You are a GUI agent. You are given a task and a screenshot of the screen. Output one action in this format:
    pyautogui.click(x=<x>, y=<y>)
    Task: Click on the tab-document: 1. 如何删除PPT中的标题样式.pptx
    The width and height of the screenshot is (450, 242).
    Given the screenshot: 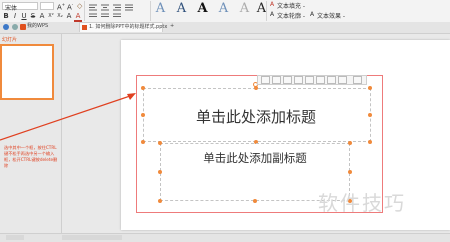 What is the action you would take?
    pyautogui.click(x=123, y=27)
    